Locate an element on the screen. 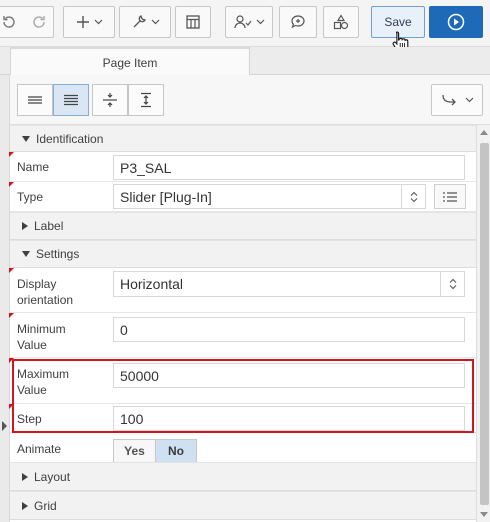 The height and width of the screenshot is (522, 490). step-input: 100 is located at coordinates (289, 418).